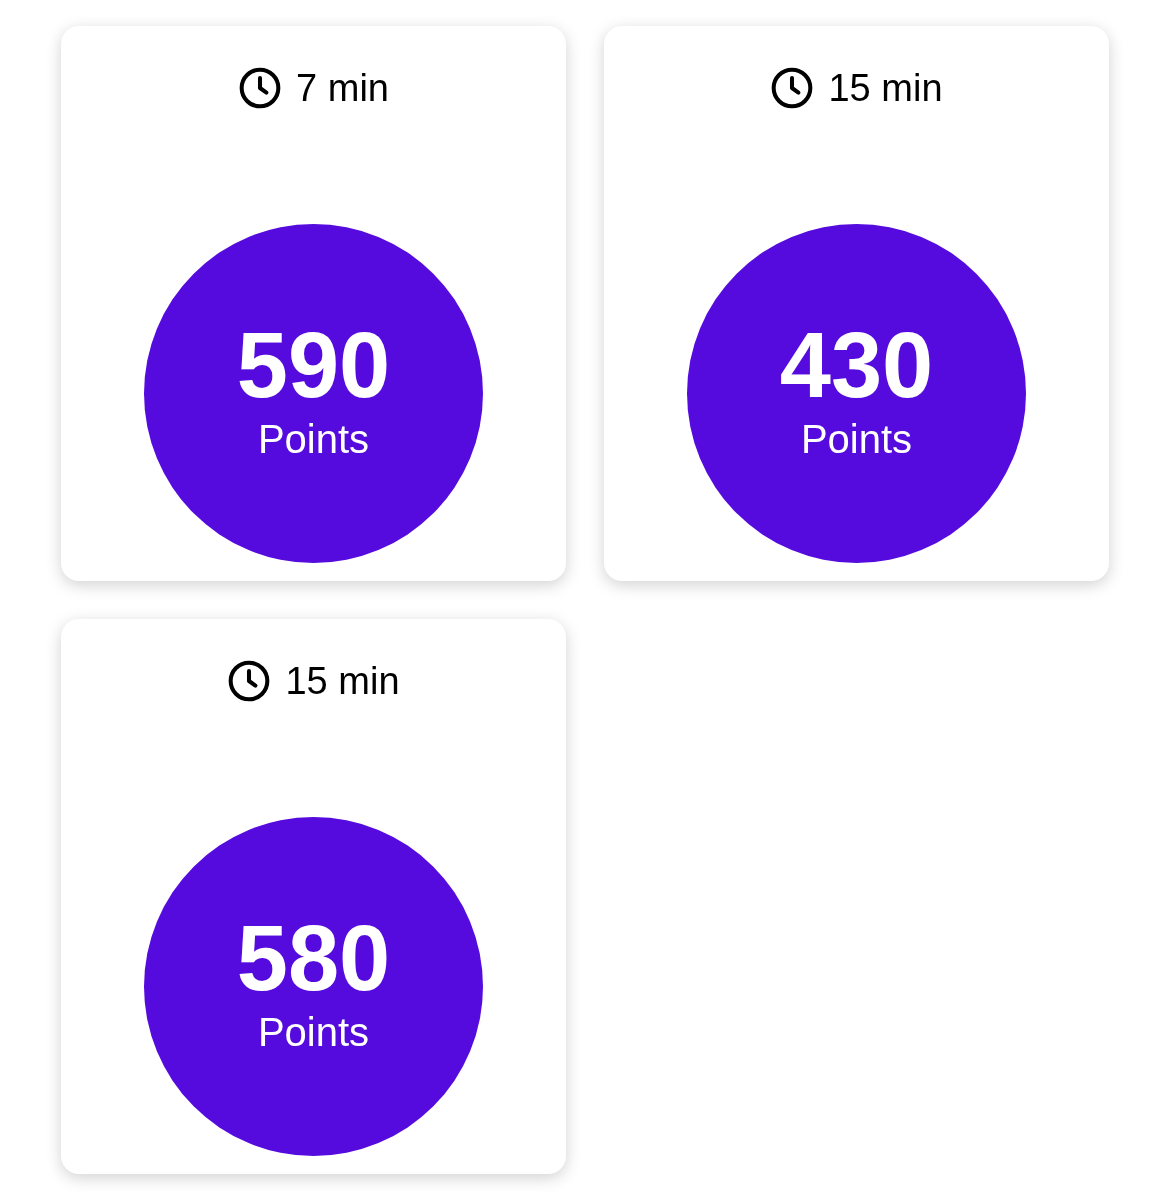 The height and width of the screenshot is (1195, 1163). I want to click on points-value: 430, so click(856, 364).